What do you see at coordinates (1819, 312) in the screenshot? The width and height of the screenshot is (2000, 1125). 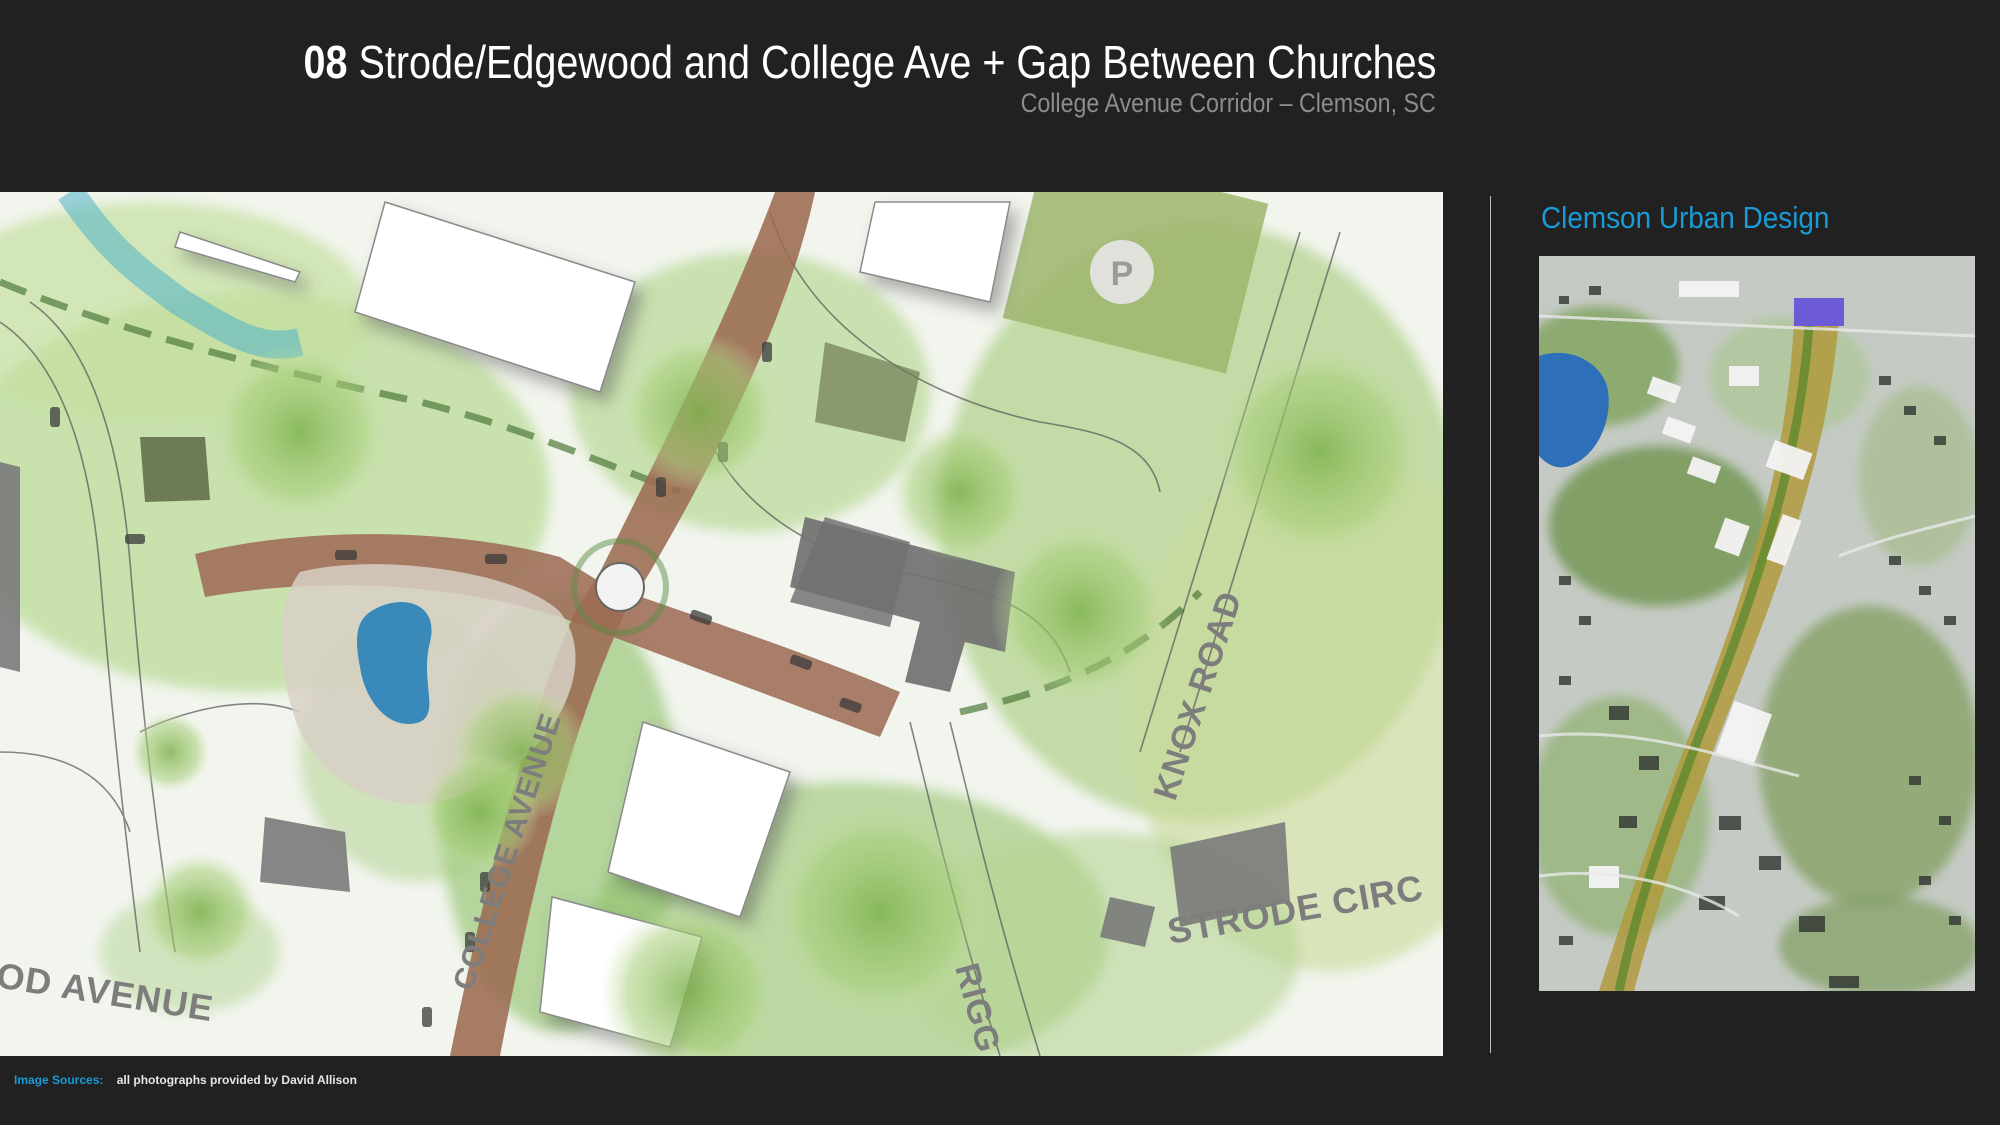 I see `overview-highlight-building` at bounding box center [1819, 312].